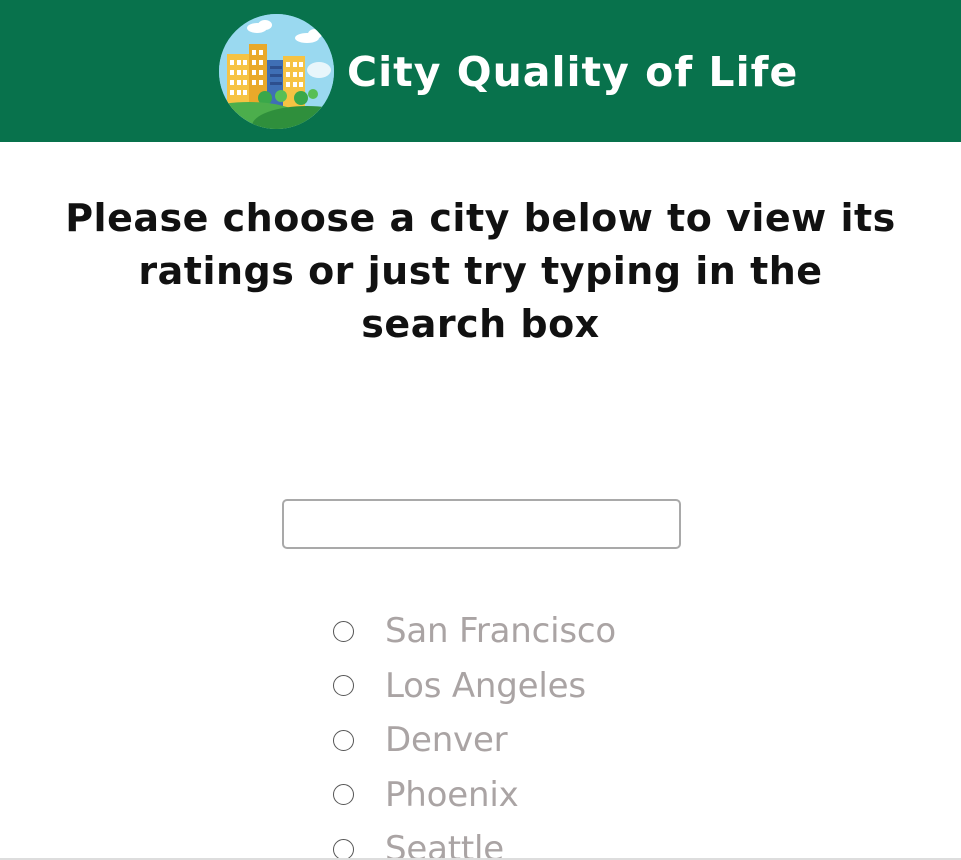 The width and height of the screenshot is (961, 860). I want to click on city-label: Los Angeles, so click(485, 686).